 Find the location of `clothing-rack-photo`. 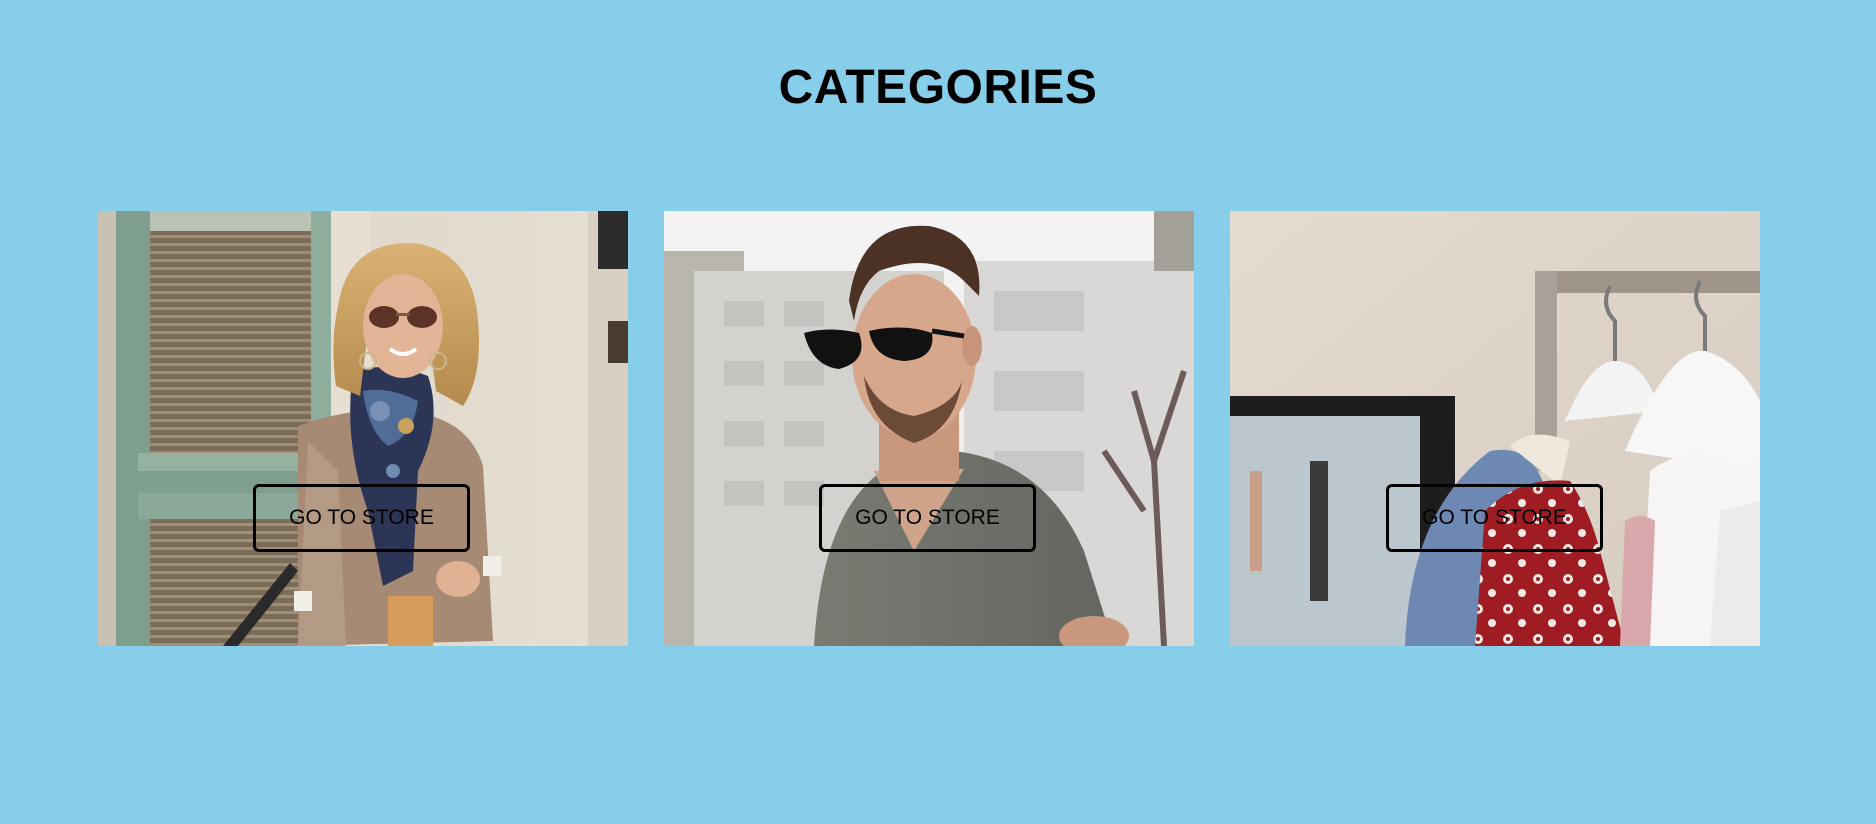

clothing-rack-photo is located at coordinates (1495, 428).